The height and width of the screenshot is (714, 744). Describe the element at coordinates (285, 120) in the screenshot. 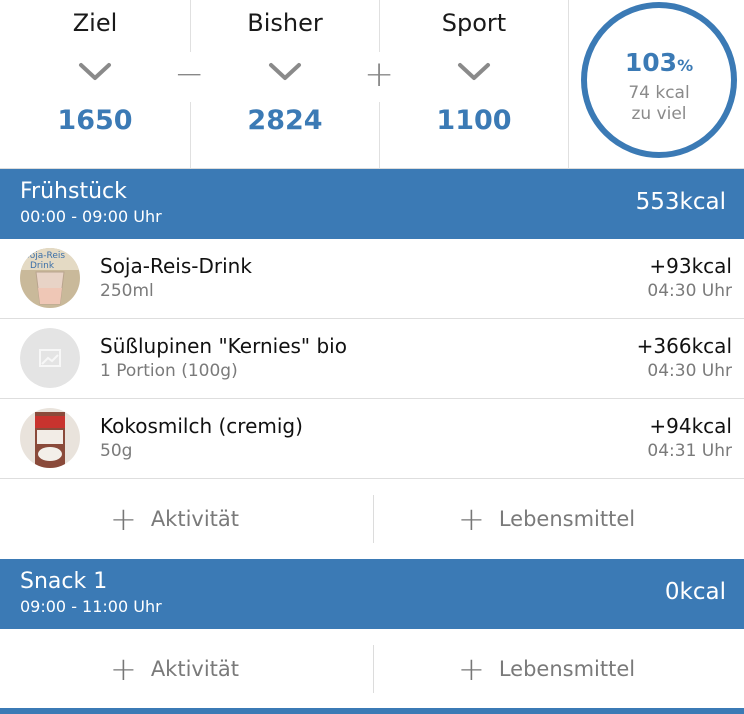

I see `so-far-value: 2824` at that location.